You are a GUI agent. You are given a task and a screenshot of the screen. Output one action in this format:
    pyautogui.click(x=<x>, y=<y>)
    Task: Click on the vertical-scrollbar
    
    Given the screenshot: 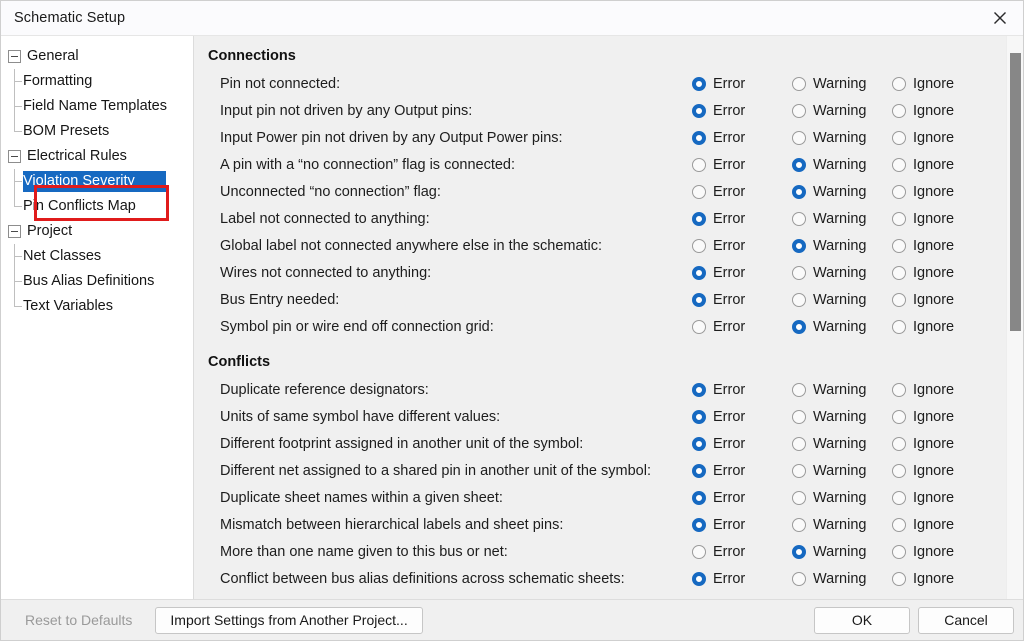 What is the action you would take?
    pyautogui.click(x=1014, y=317)
    